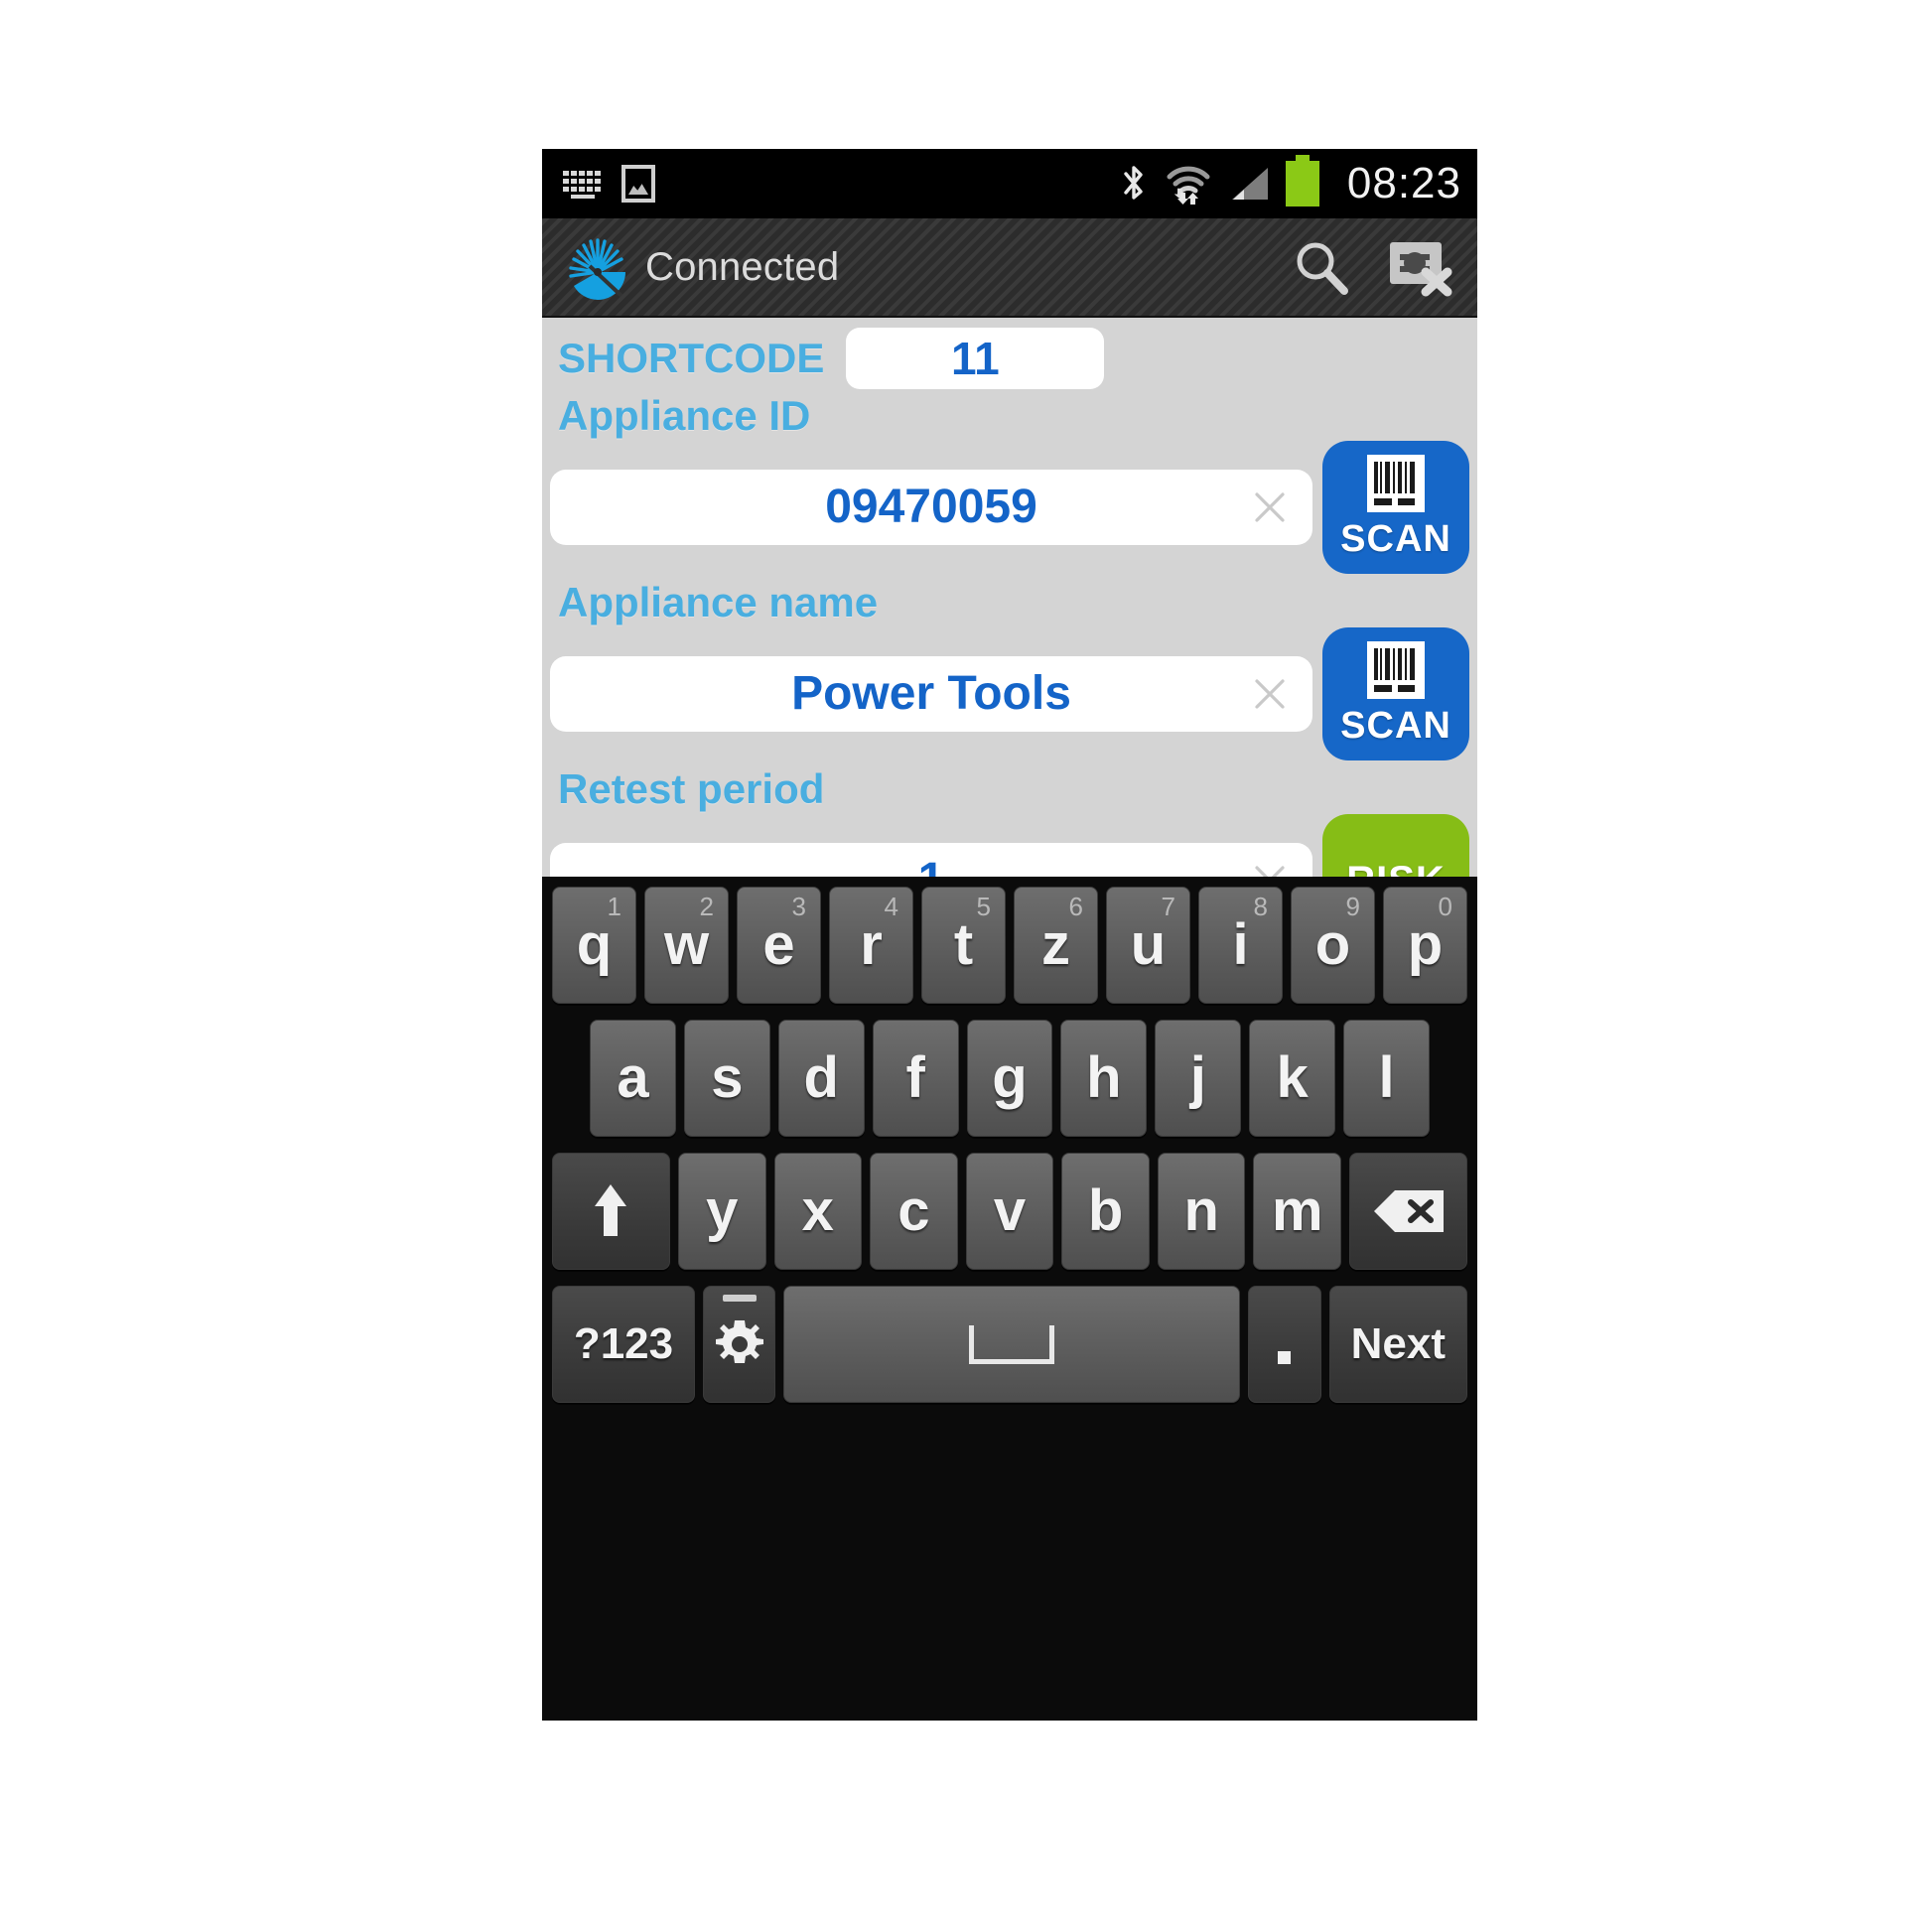 Image resolution: width=1932 pixels, height=1932 pixels. I want to click on key-d: d, so click(821, 1079).